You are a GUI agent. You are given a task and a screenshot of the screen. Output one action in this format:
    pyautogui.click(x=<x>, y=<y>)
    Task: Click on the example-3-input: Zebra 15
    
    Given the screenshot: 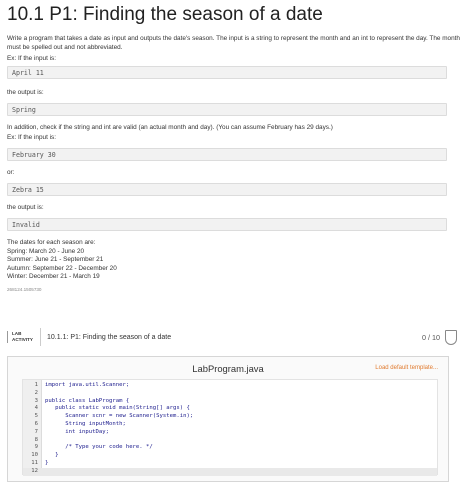 What is the action you would take?
    pyautogui.click(x=227, y=189)
    